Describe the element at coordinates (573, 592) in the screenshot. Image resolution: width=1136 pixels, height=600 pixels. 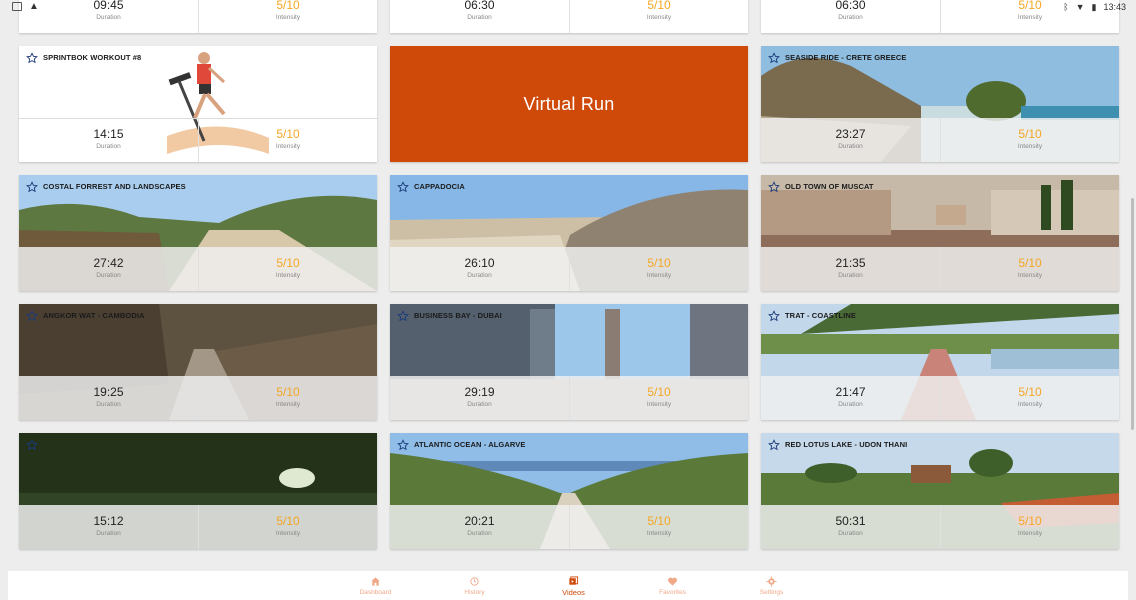
I see `nav-label: Videos` at that location.